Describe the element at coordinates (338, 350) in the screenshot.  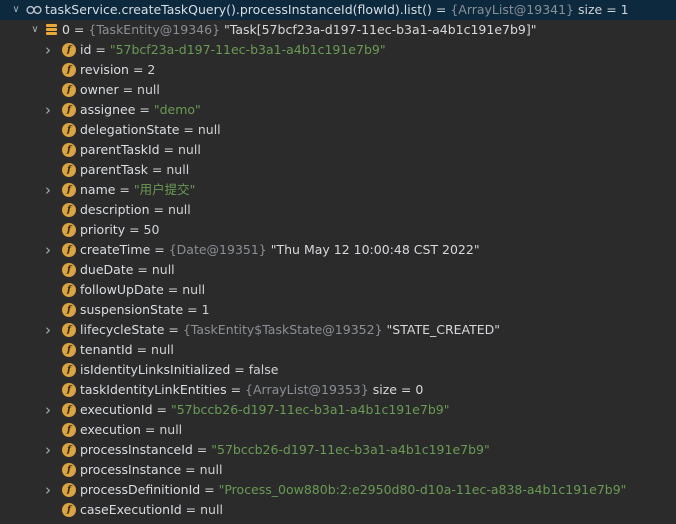
I see `field-row-tenantId: f tenantId = null` at that location.